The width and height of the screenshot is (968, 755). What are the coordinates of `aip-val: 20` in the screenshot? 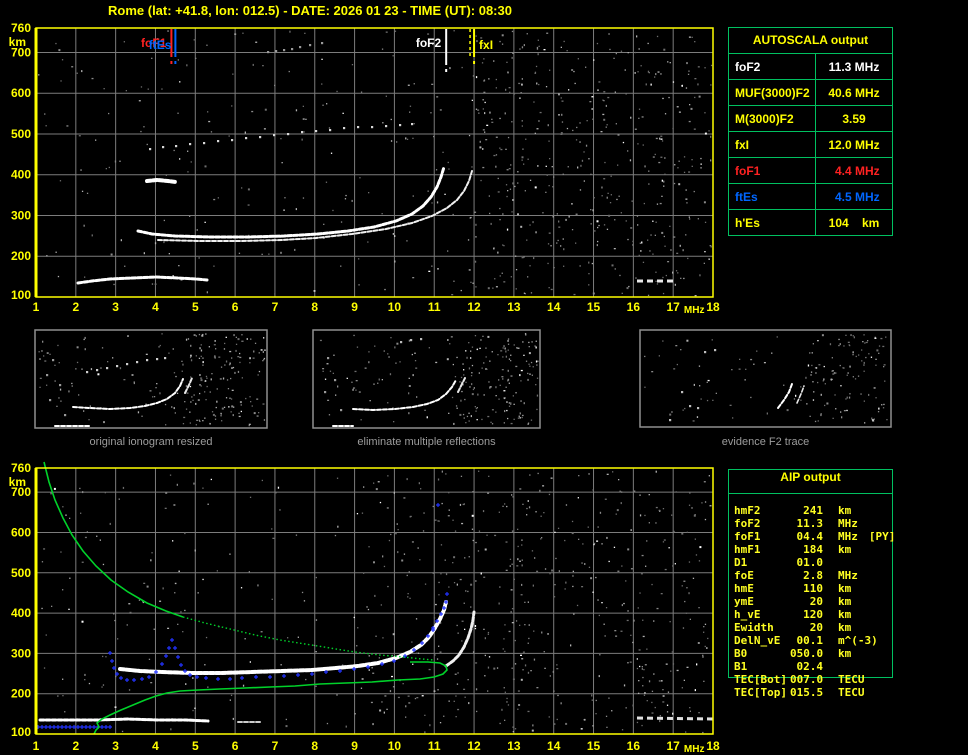 It's located at (816, 627).